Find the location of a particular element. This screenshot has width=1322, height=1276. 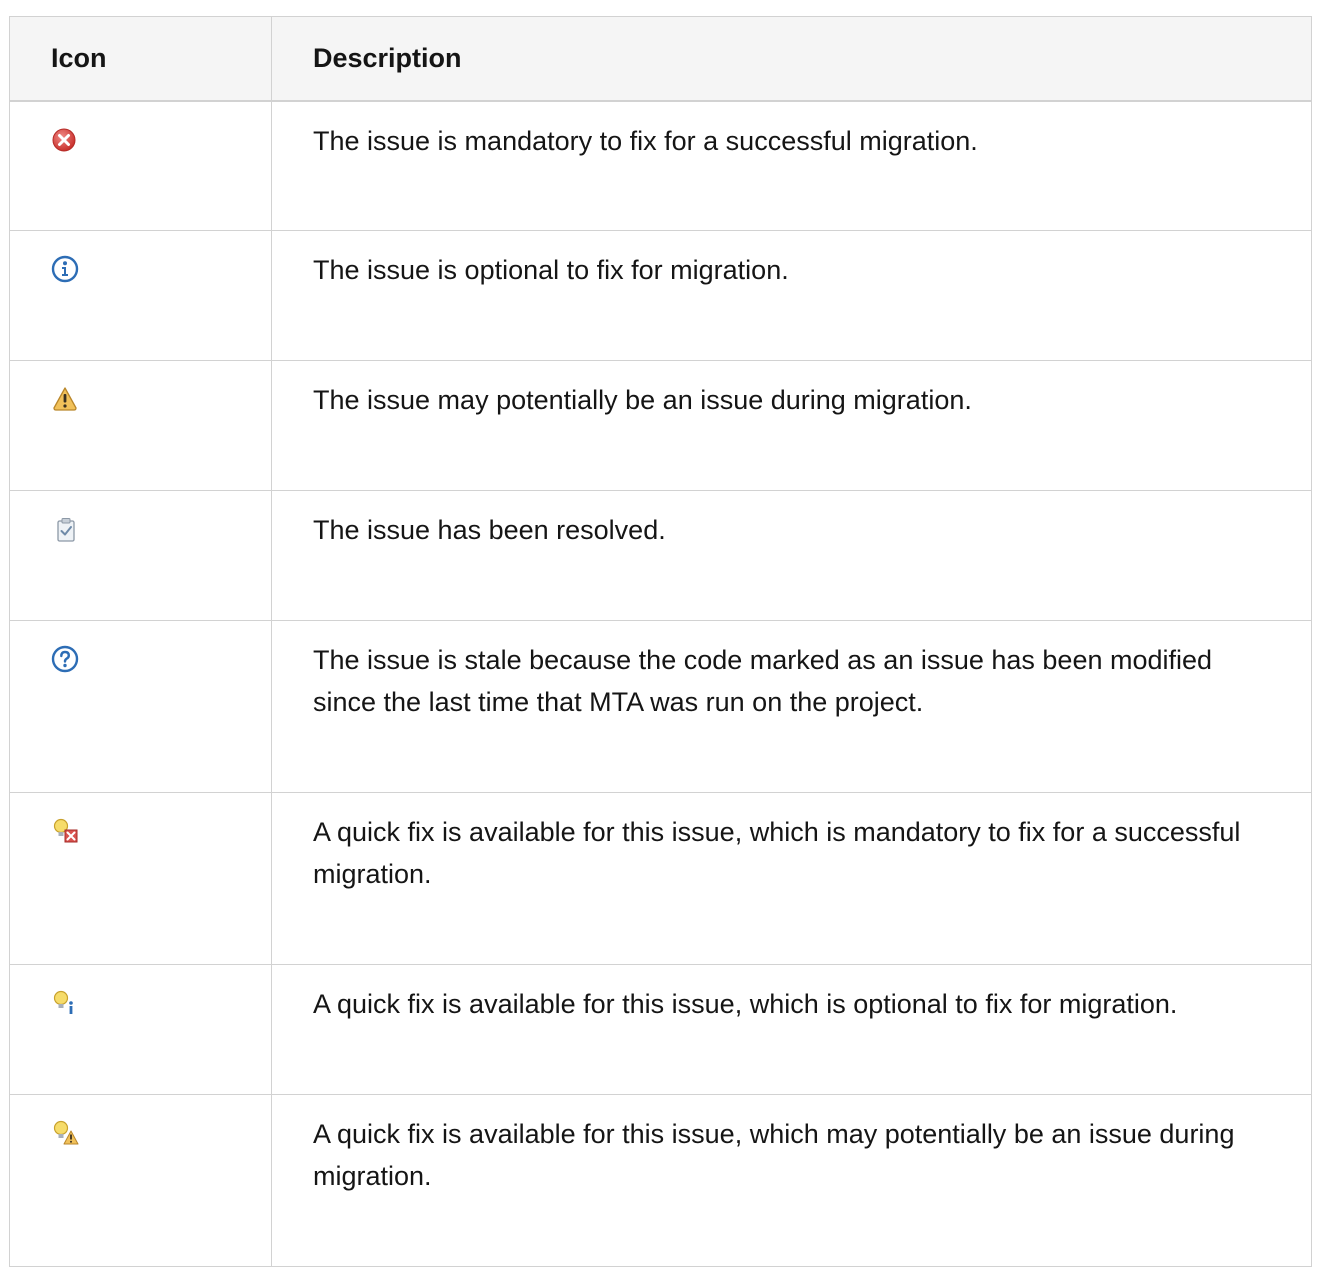

error-icon is located at coordinates (64, 139).